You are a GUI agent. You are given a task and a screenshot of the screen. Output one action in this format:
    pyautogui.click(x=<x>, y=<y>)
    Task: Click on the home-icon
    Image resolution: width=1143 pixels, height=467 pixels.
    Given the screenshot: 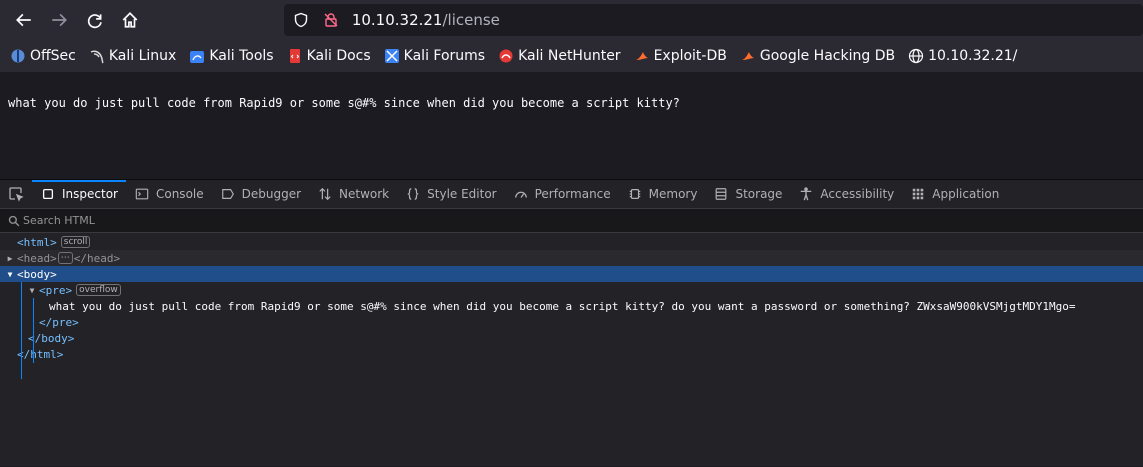 What is the action you would take?
    pyautogui.click(x=130, y=20)
    